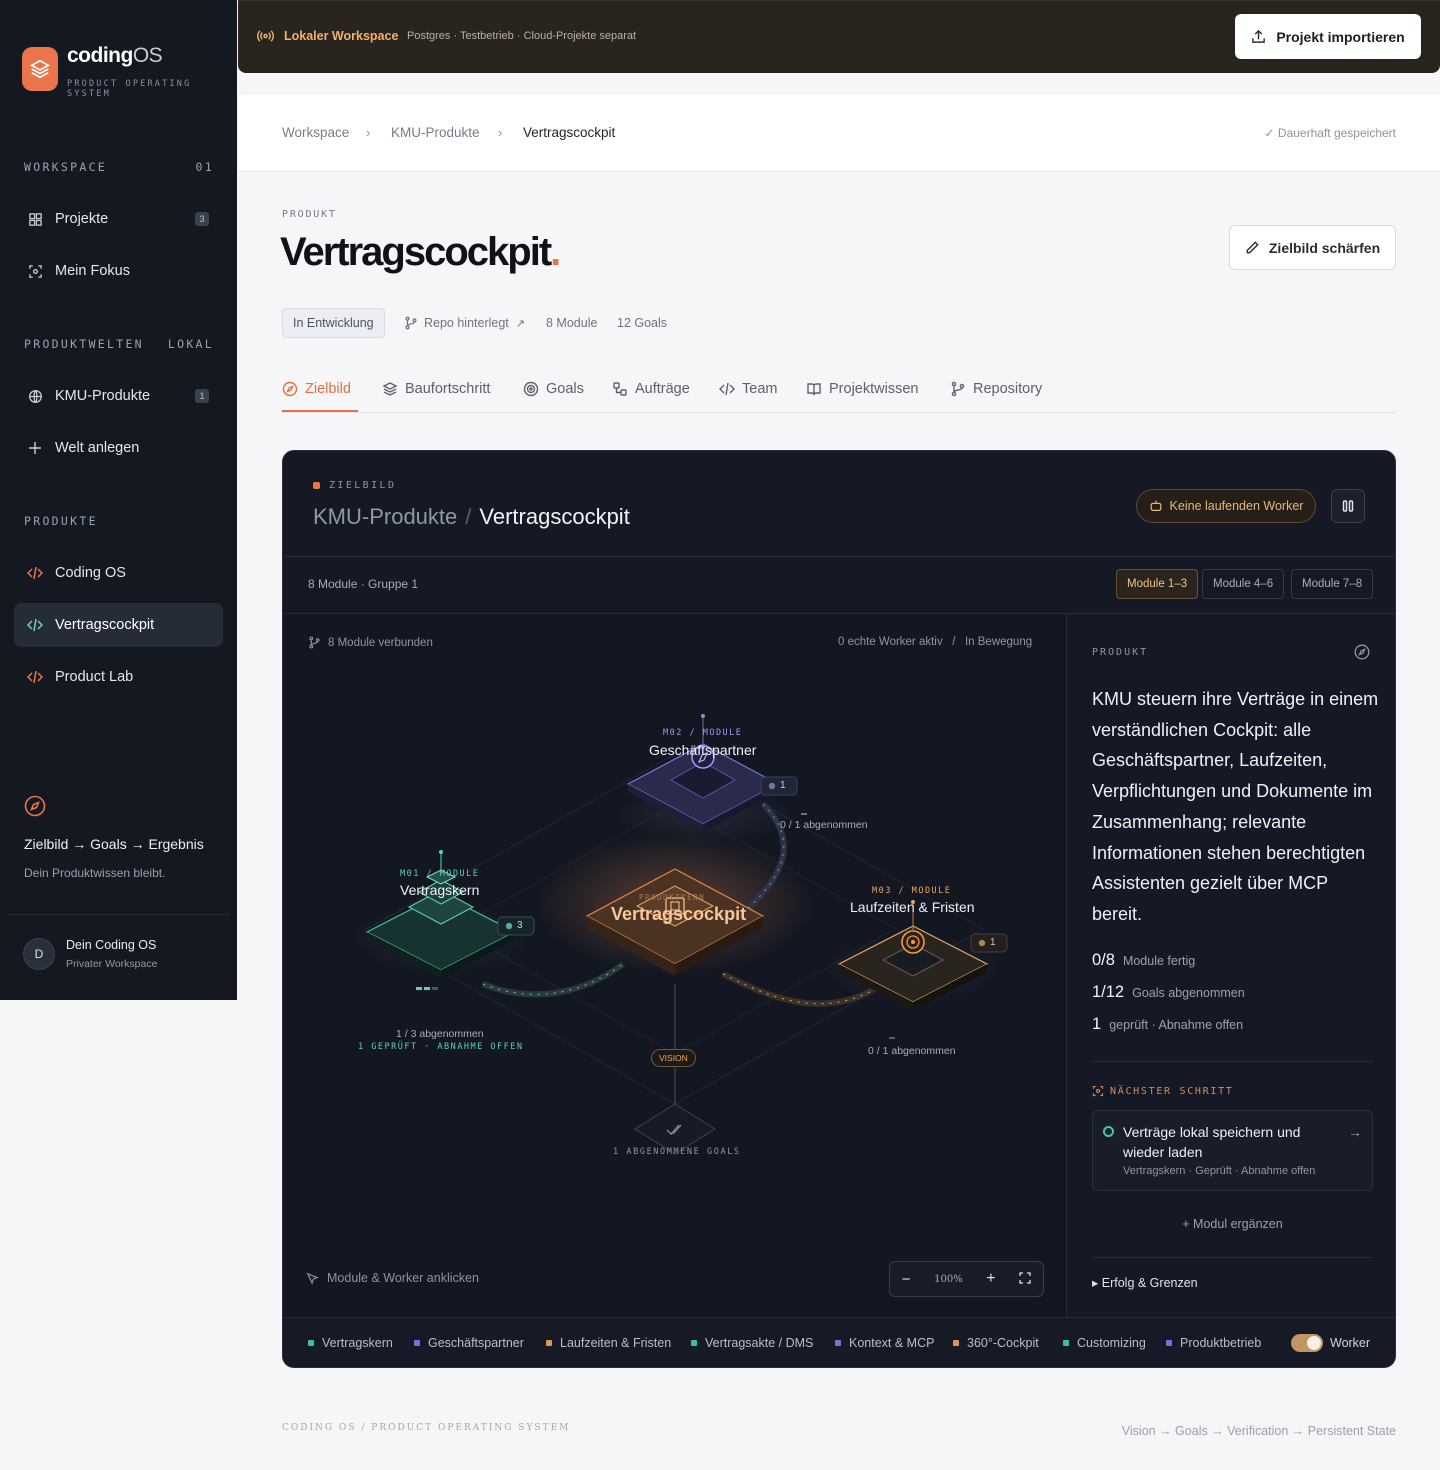 The image size is (1440, 1470). I want to click on focus-icon, so click(1098, 1091).